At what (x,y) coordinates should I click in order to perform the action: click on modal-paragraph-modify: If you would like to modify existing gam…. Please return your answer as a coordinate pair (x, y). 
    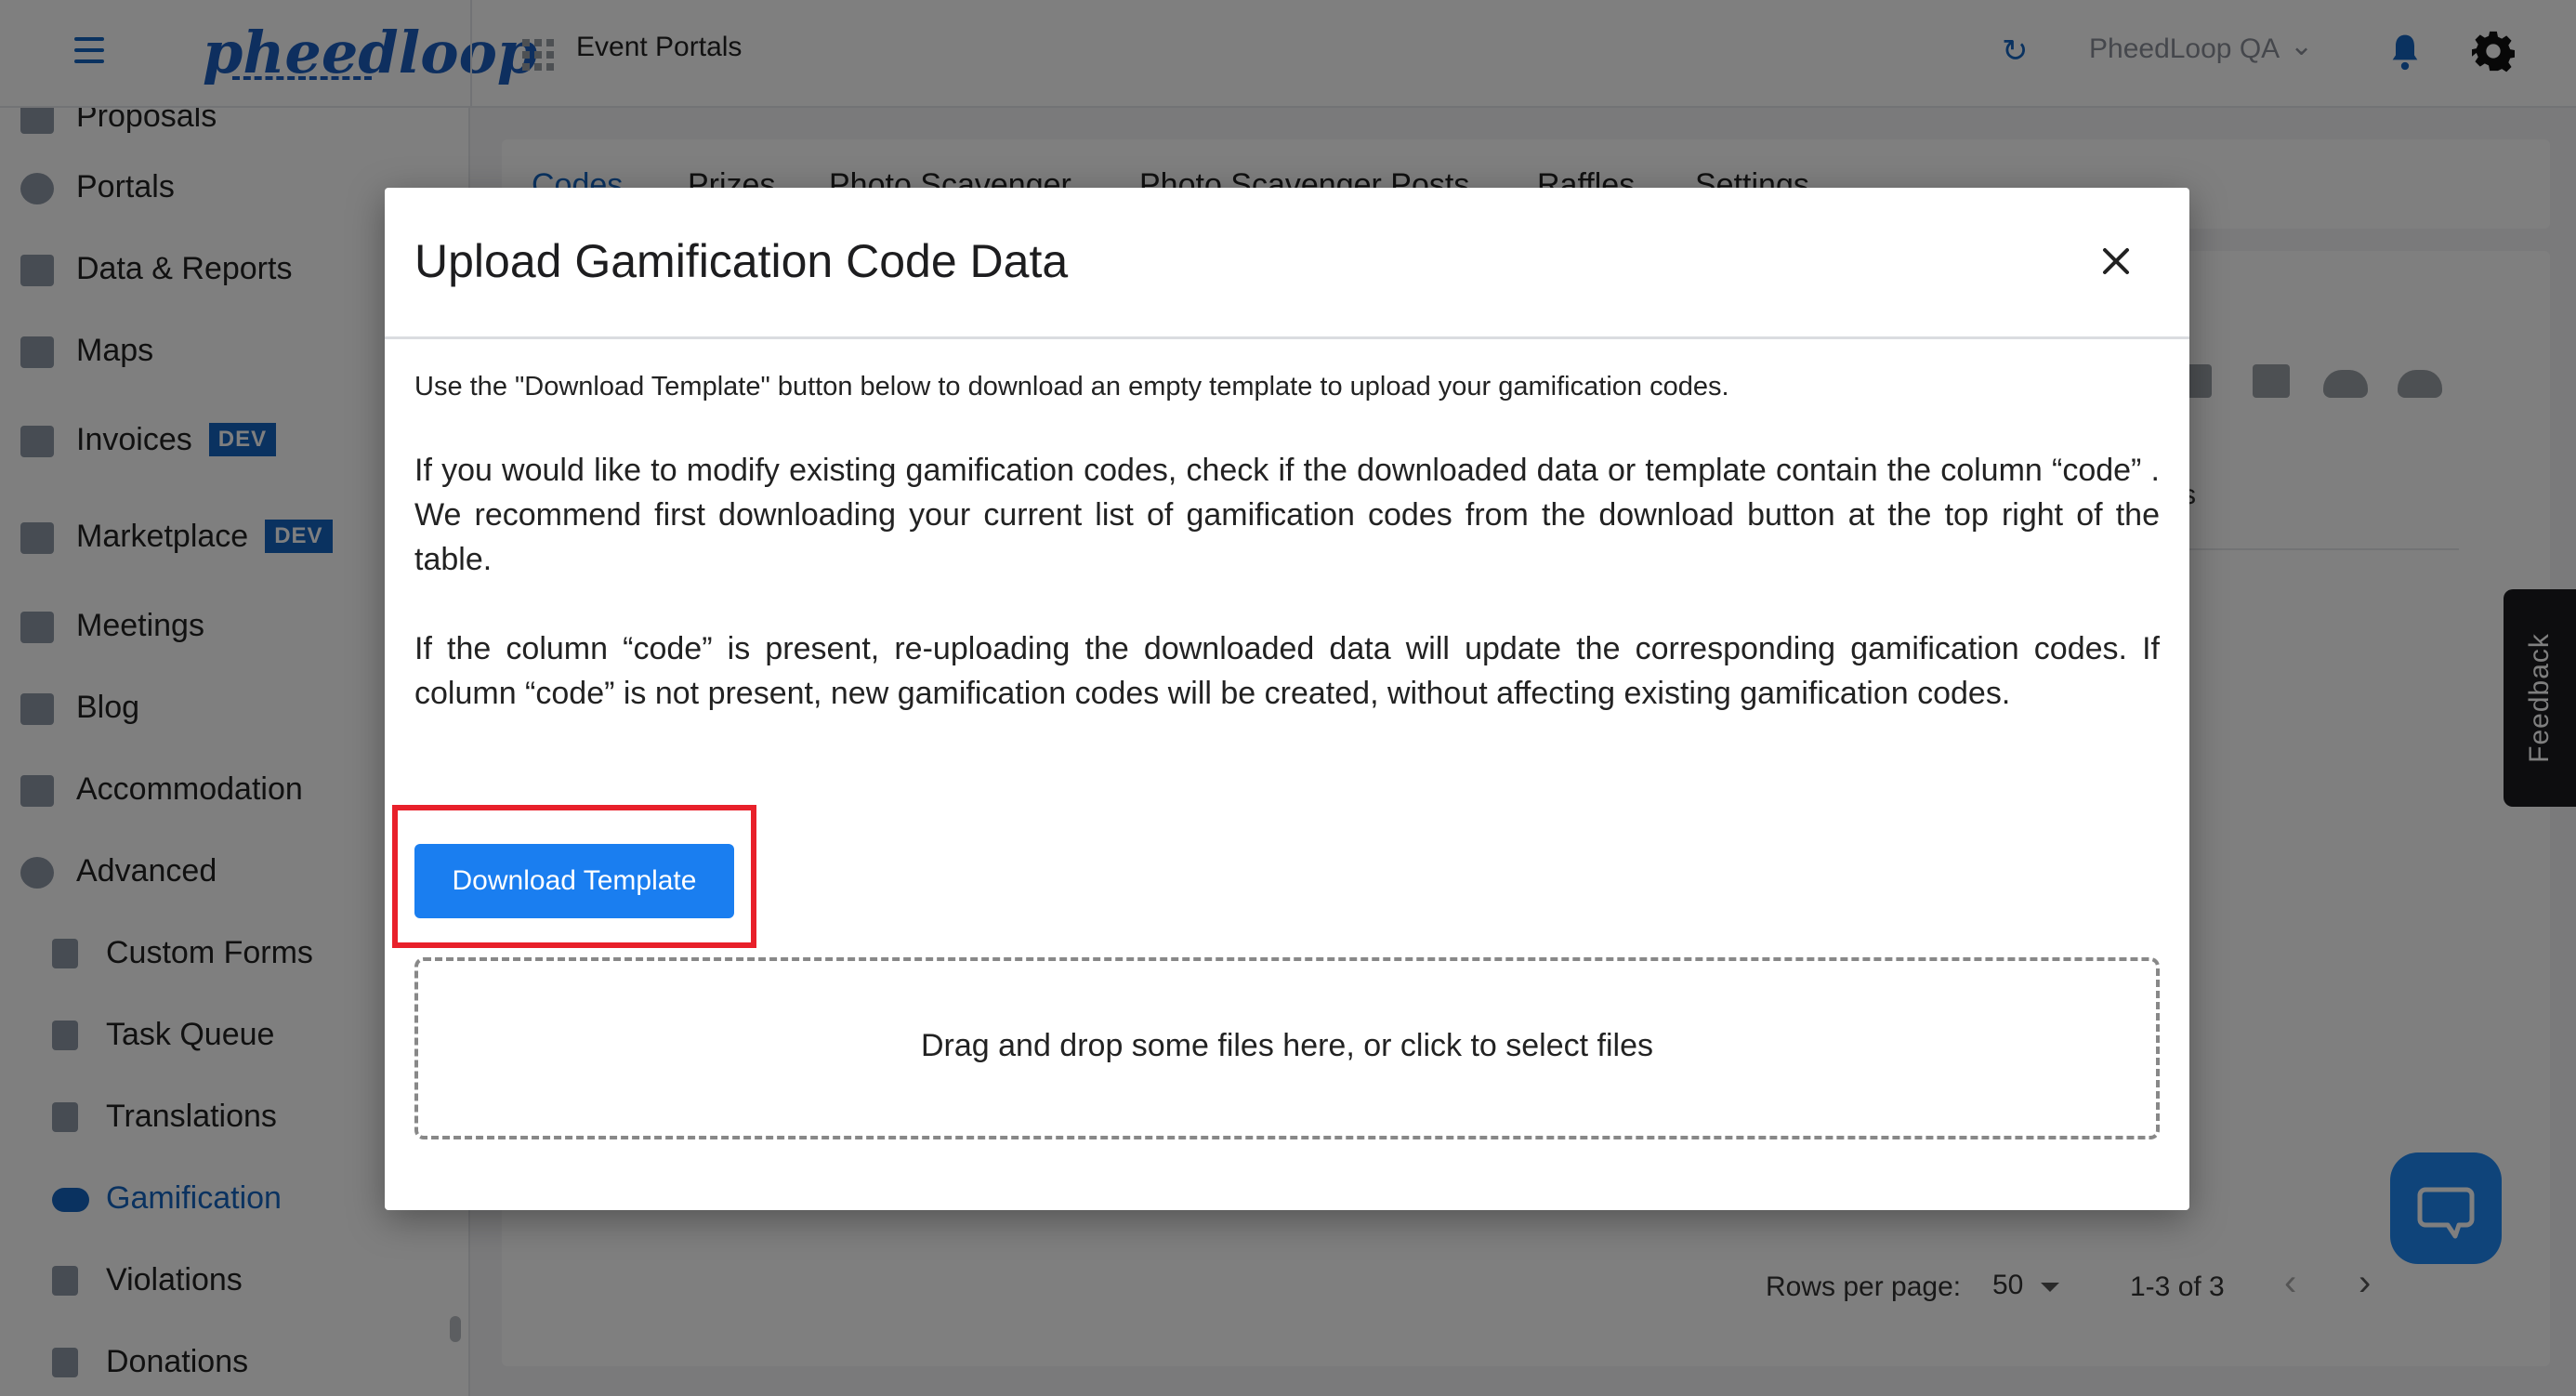
    Looking at the image, I should click on (1287, 515).